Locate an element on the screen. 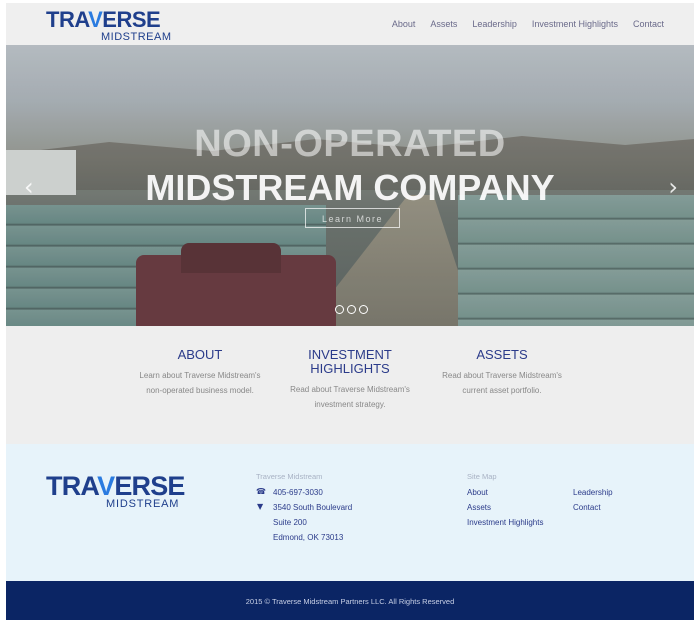 This screenshot has width=694, height=623. sitemap-assets: Assets is located at coordinates (479, 508).